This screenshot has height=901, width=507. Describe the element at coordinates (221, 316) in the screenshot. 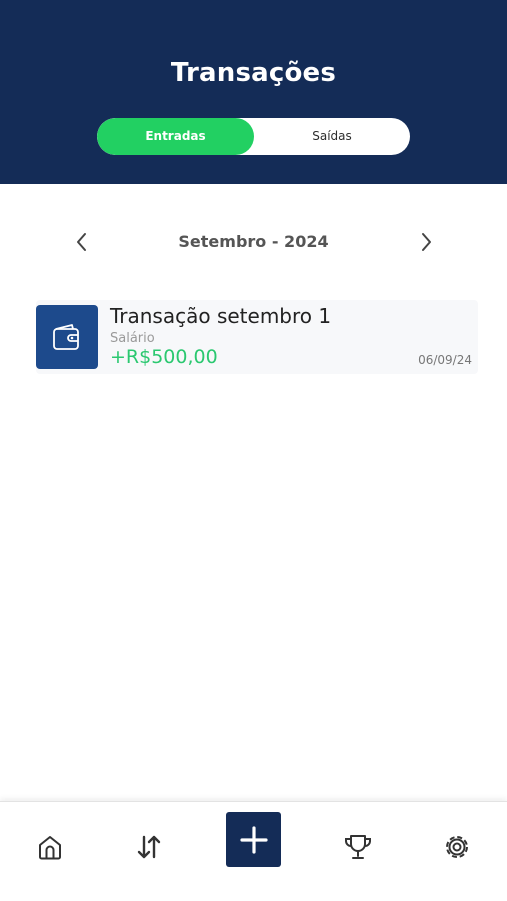

I see `transaction-title: Transação setembro 1` at that location.